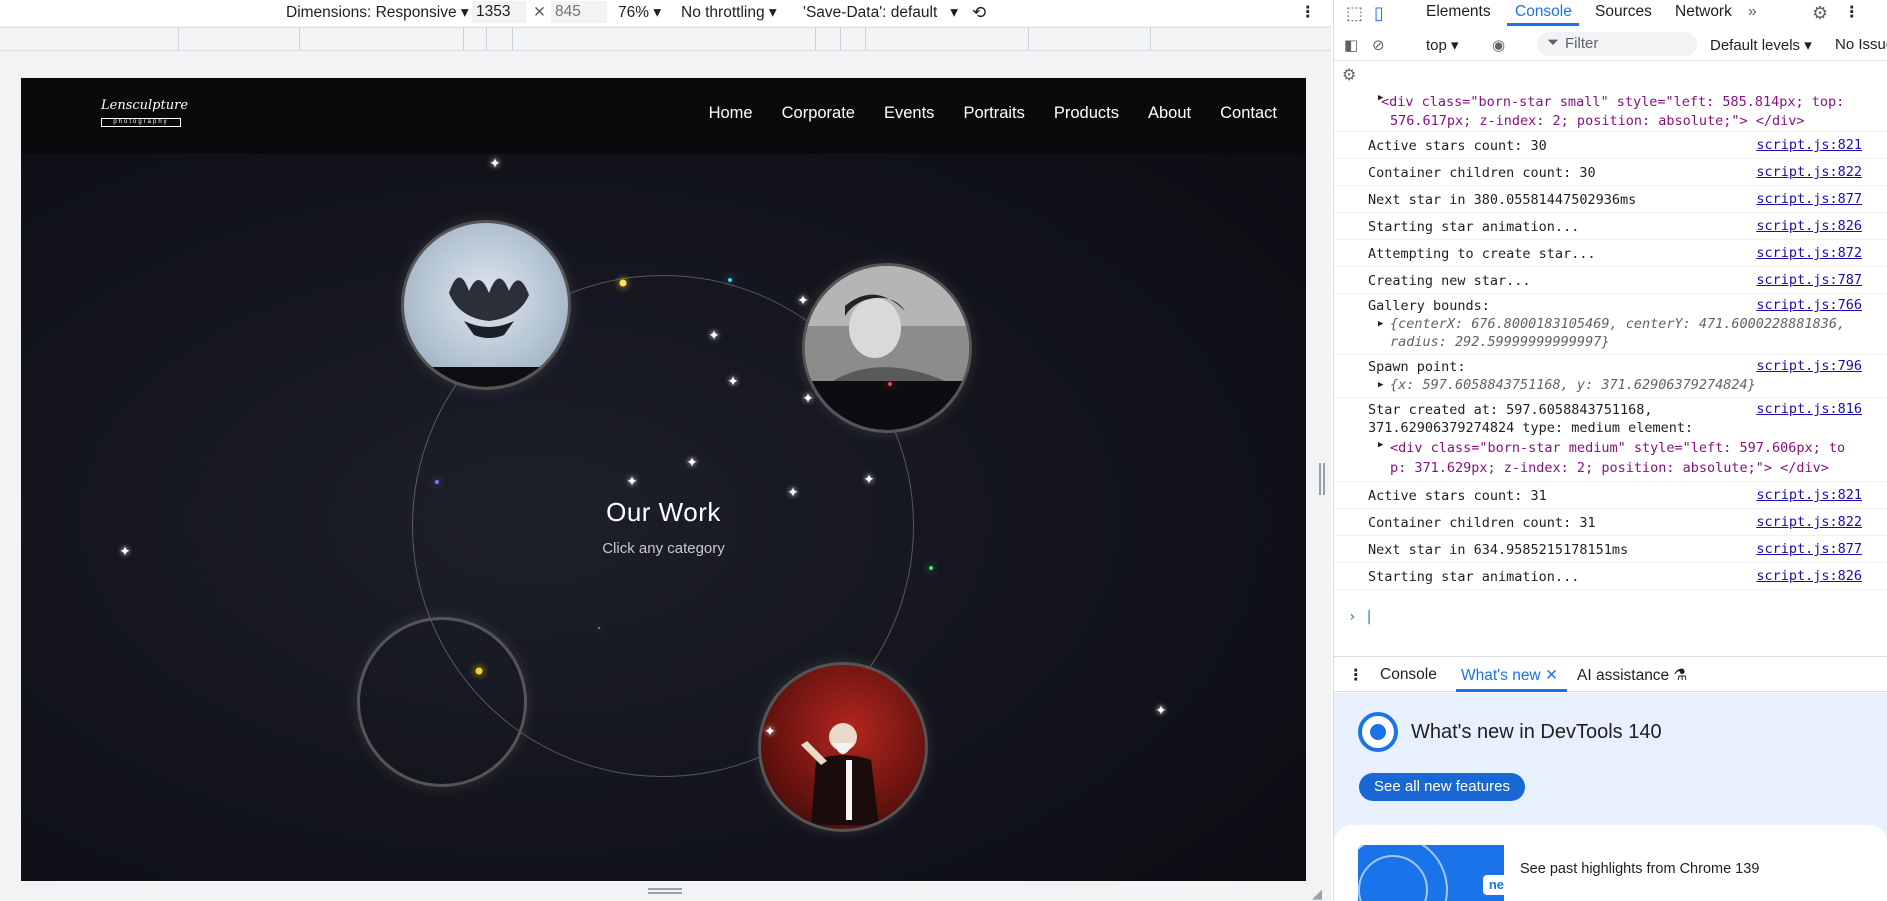  What do you see at coordinates (1617, 44) in the screenshot?
I see `console-filter-input: Filter` at bounding box center [1617, 44].